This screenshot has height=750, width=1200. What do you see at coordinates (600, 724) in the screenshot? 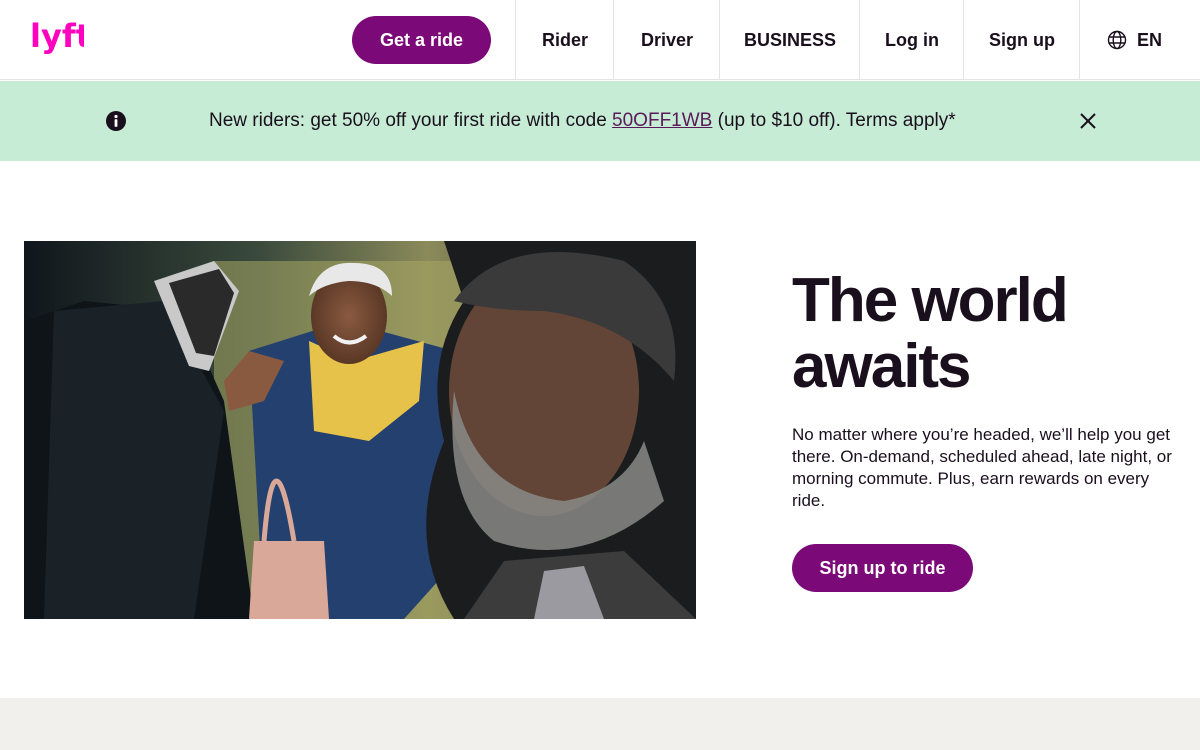
I see `next-section-band` at bounding box center [600, 724].